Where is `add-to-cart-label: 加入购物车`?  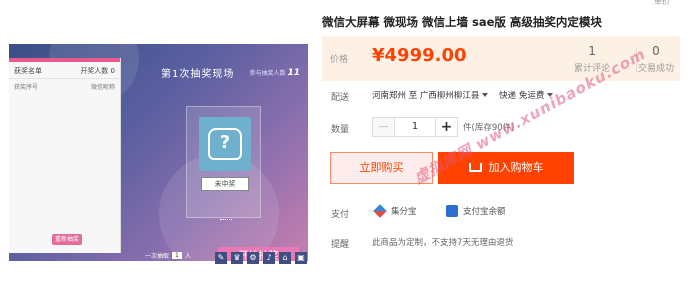
add-to-cart-label: 加入购物车 is located at coordinates (516, 167).